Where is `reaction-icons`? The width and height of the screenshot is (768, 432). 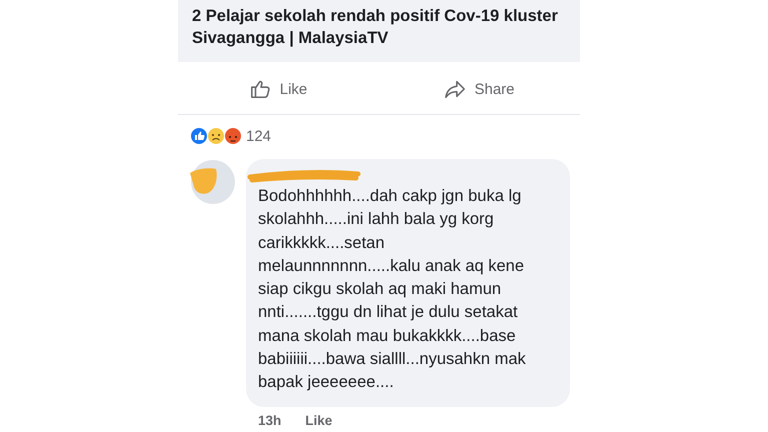
reaction-icons is located at coordinates (216, 136).